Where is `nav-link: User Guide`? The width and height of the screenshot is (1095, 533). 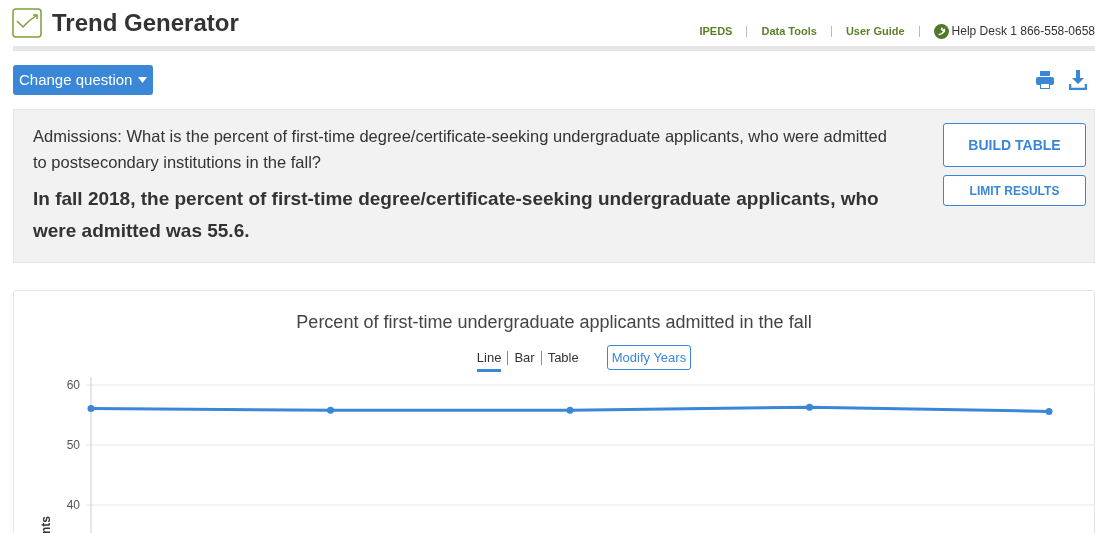 nav-link: User Guide is located at coordinates (875, 31).